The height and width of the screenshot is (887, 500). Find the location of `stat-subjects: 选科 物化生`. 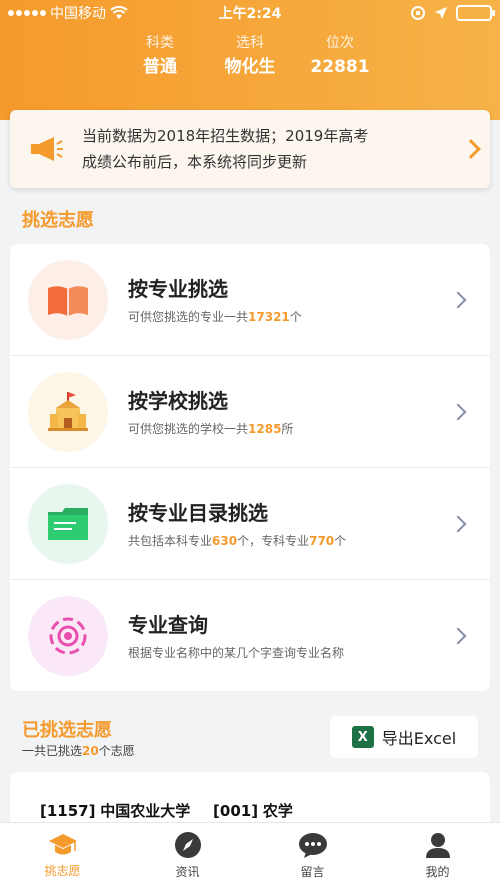

stat-subjects: 选科 物化生 is located at coordinates (250, 62).